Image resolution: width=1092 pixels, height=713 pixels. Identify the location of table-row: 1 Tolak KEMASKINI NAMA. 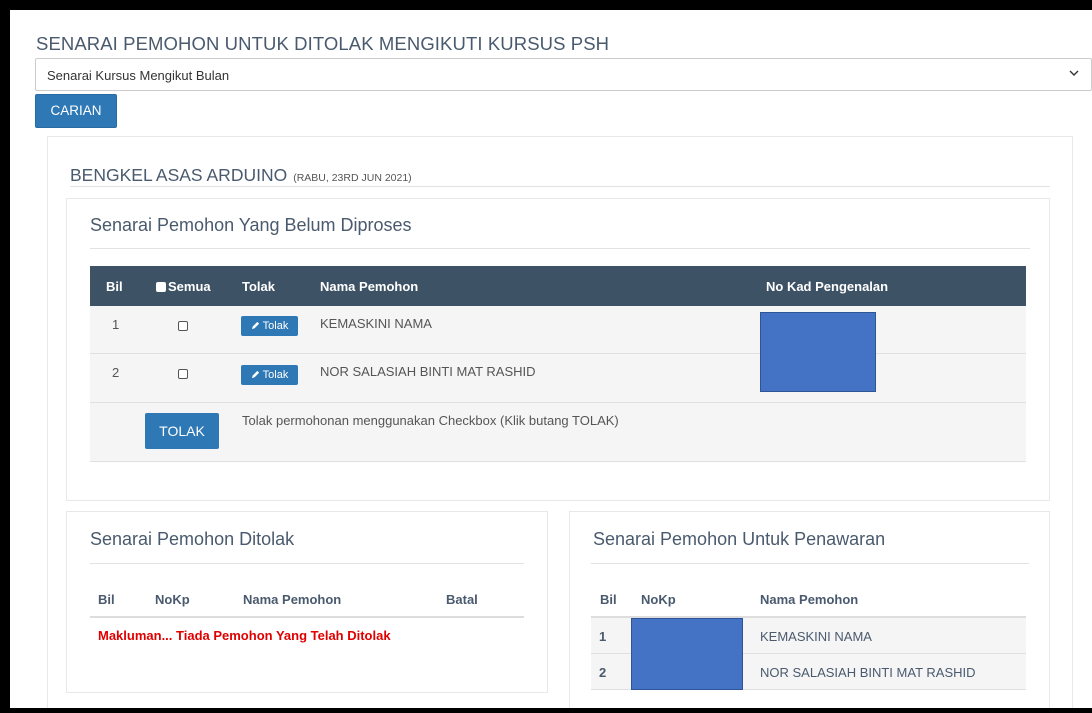
(558, 330).